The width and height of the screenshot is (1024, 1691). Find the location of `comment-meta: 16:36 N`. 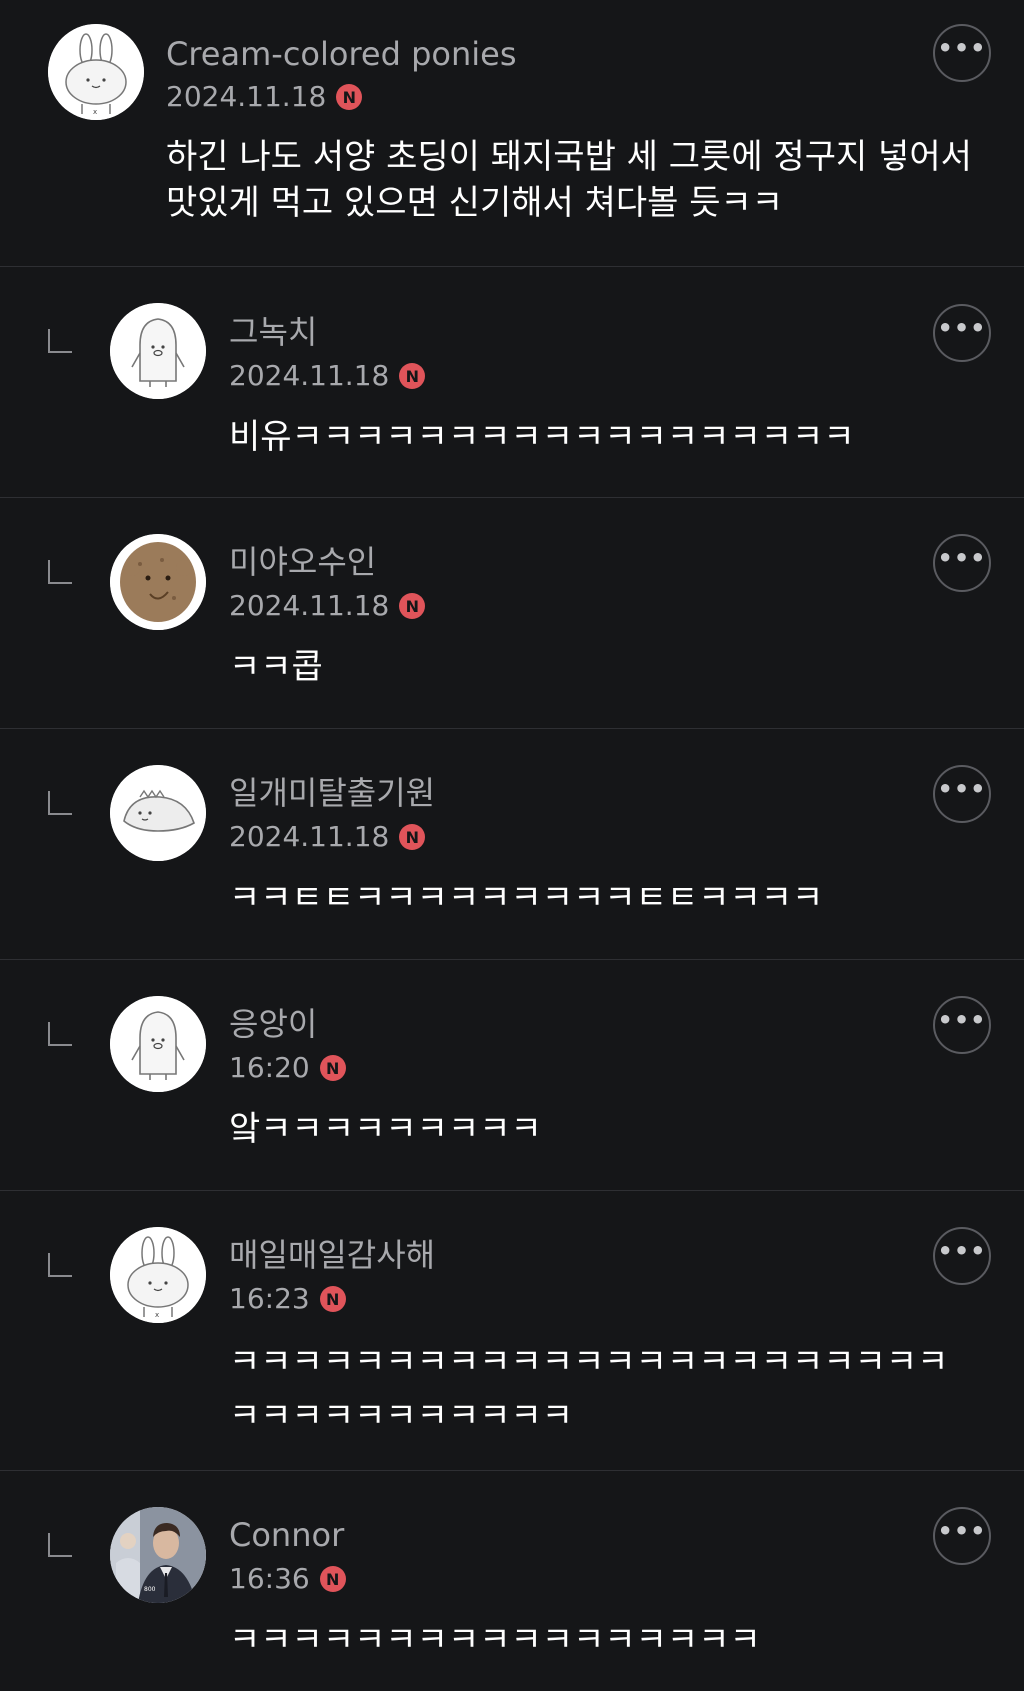

comment-meta: 16:36 N is located at coordinates (287, 1579).